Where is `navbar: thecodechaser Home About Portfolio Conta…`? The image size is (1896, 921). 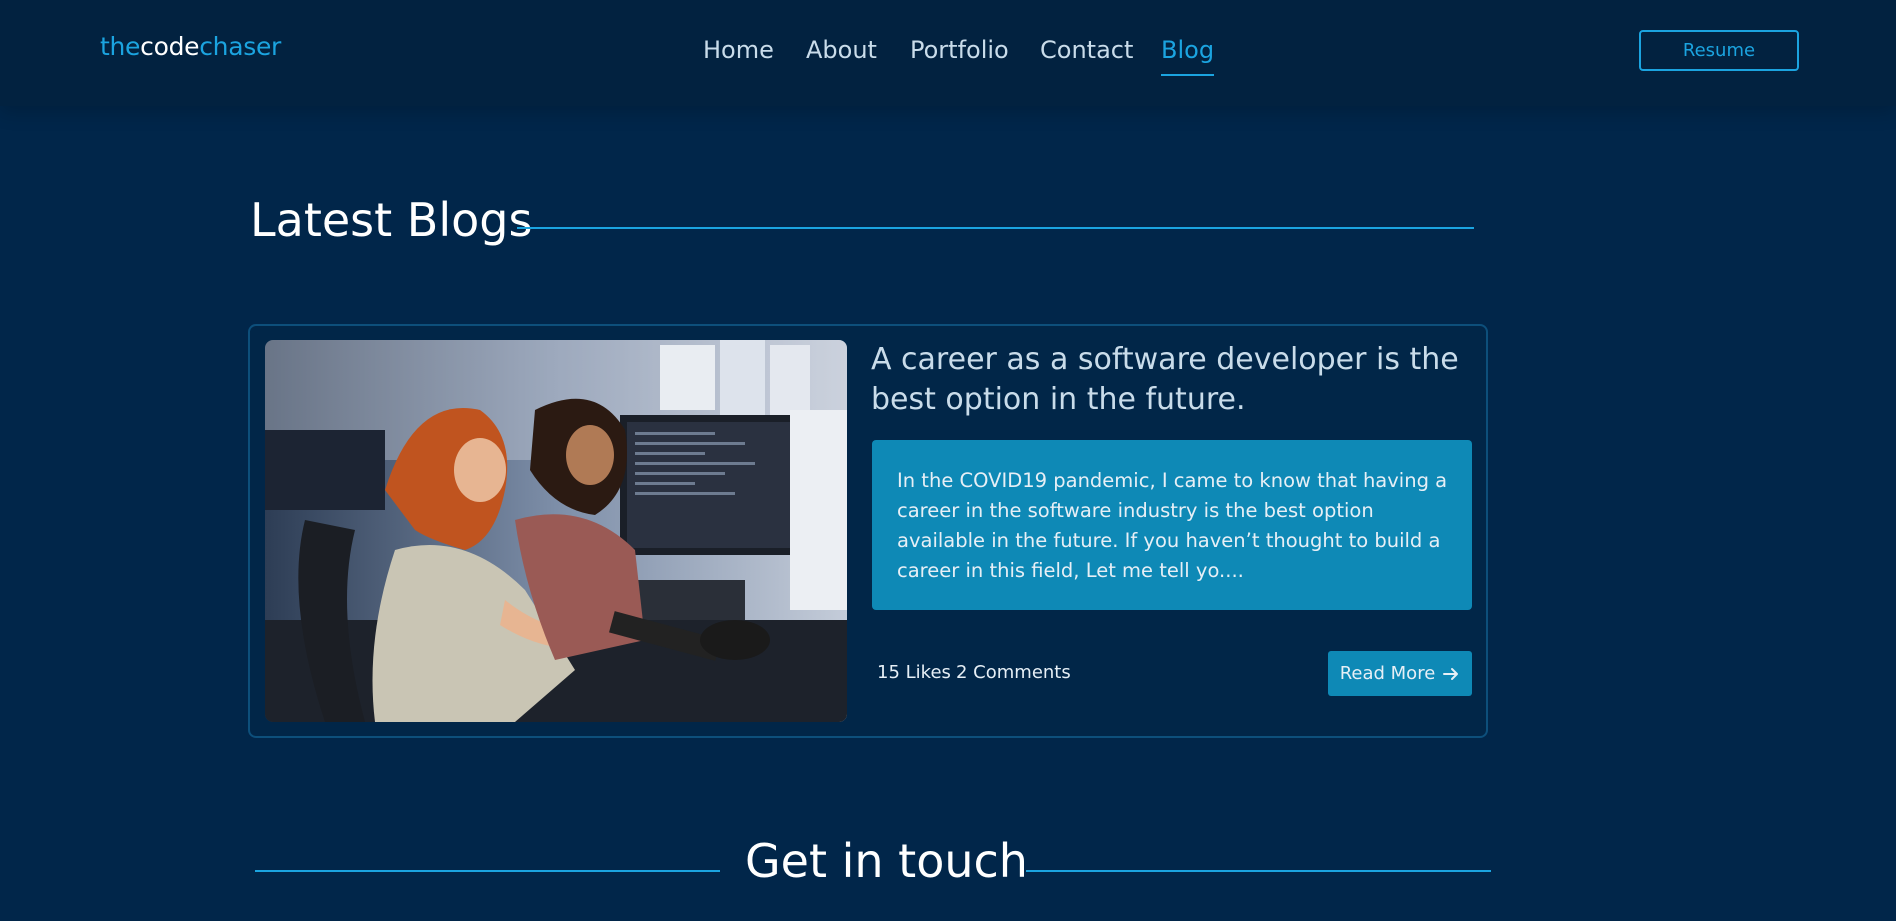 navbar: thecodechaser Home About Portfolio Conta… is located at coordinates (948, 53).